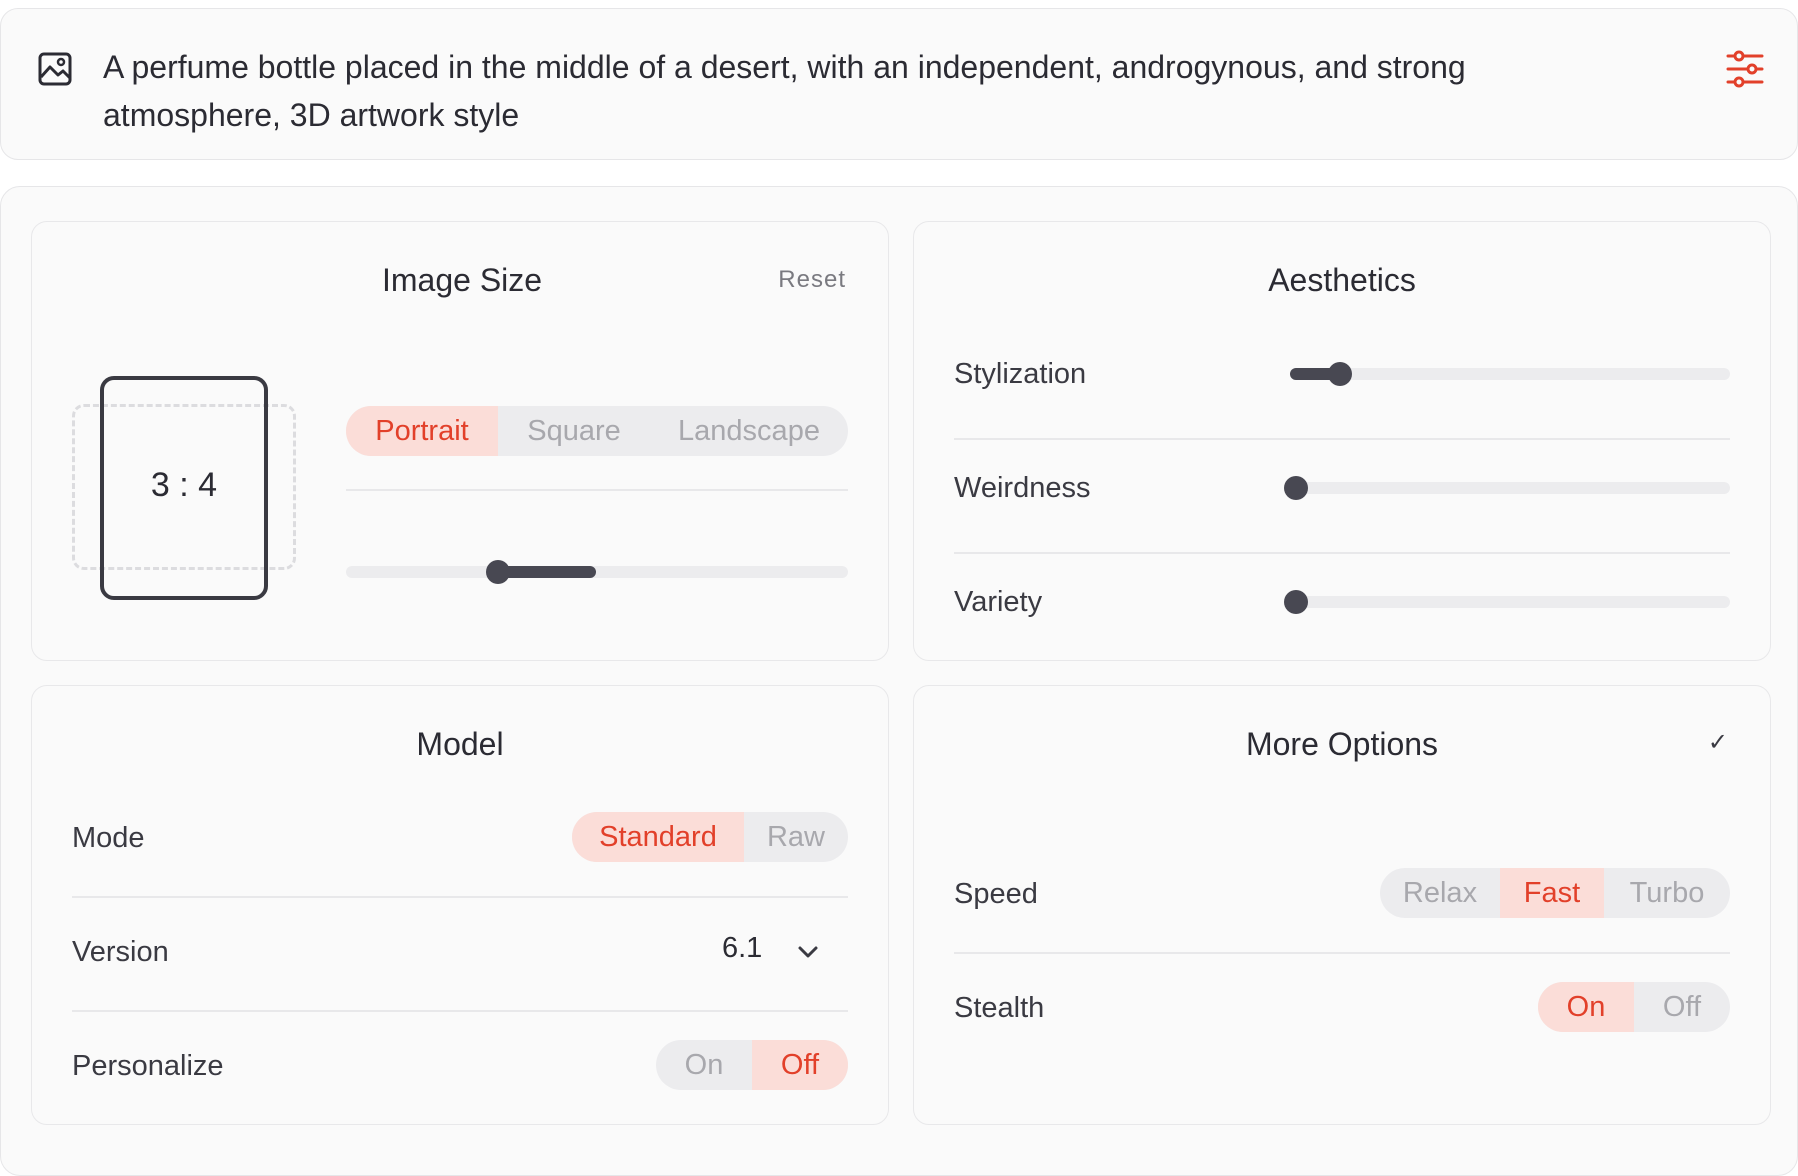  What do you see at coordinates (1340, 374) in the screenshot?
I see `stylization-handle` at bounding box center [1340, 374].